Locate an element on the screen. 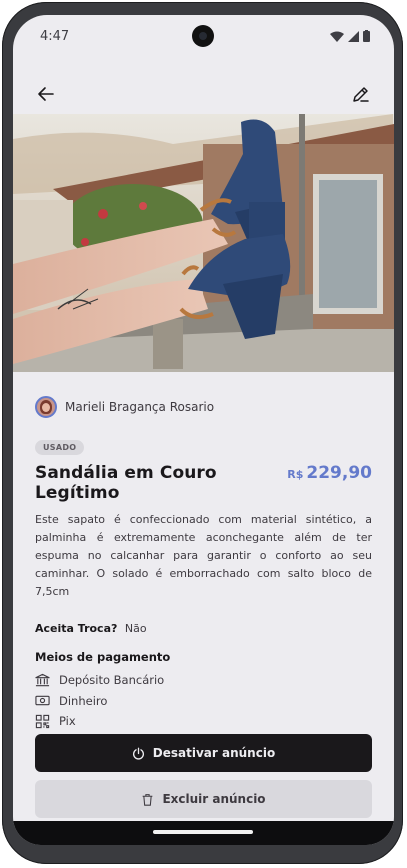 This screenshot has width=407, height=868. payment-method-label: Dinheiro is located at coordinates (83, 700).